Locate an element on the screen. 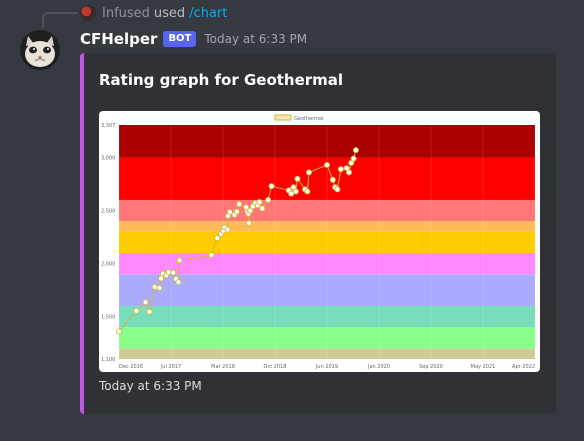 The height and width of the screenshot is (441, 584). y-tick-label: 3,307 is located at coordinates (108, 126).